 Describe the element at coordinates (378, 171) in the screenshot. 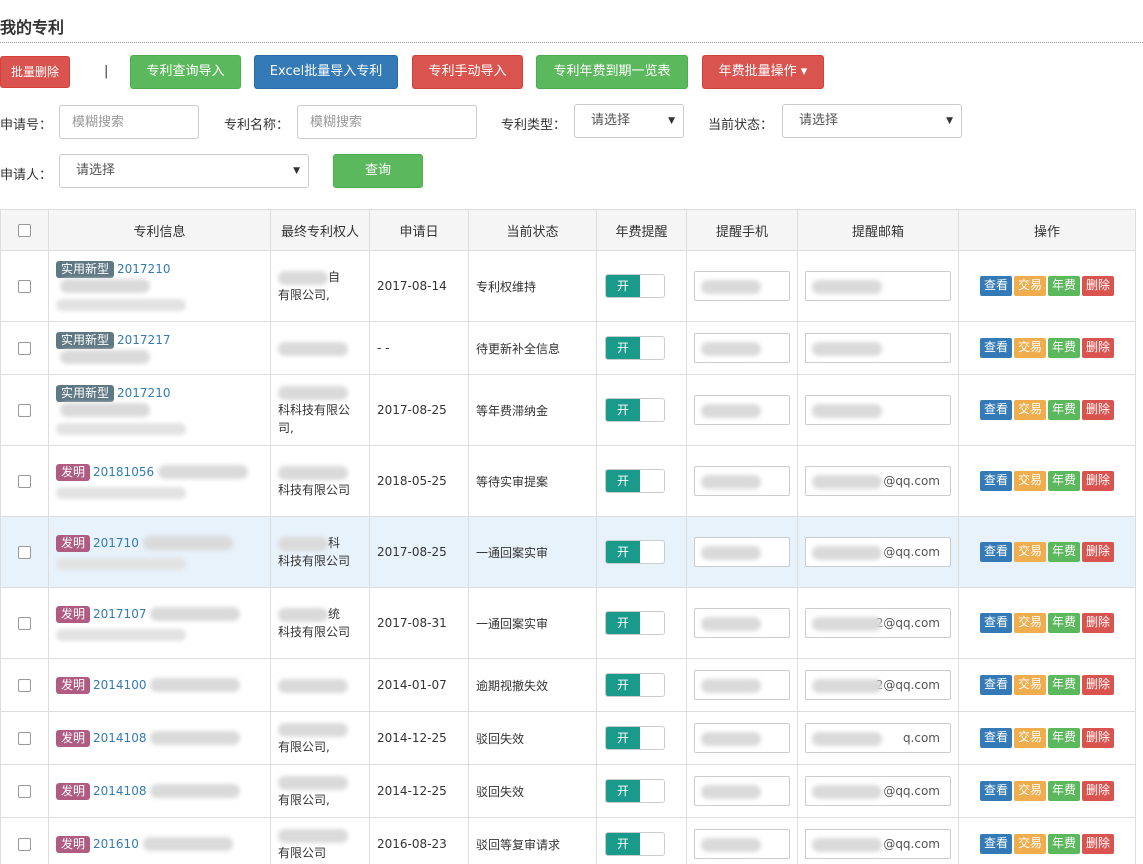

I see `query-button: 查询` at that location.